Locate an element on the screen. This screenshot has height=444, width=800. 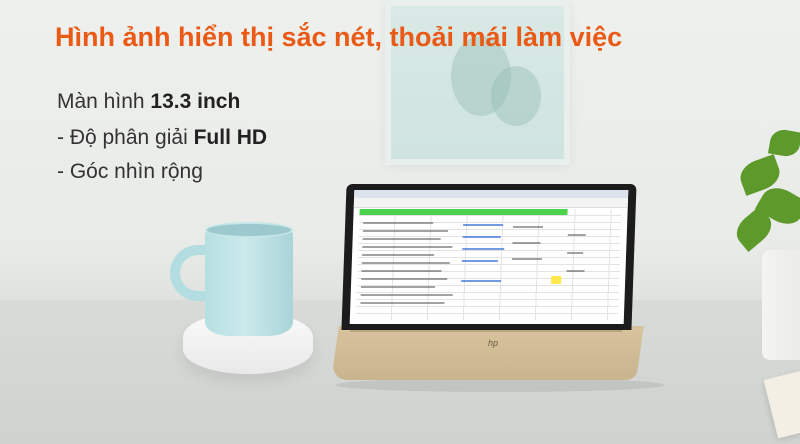
spreadsheet-header-row is located at coordinates (463, 212).